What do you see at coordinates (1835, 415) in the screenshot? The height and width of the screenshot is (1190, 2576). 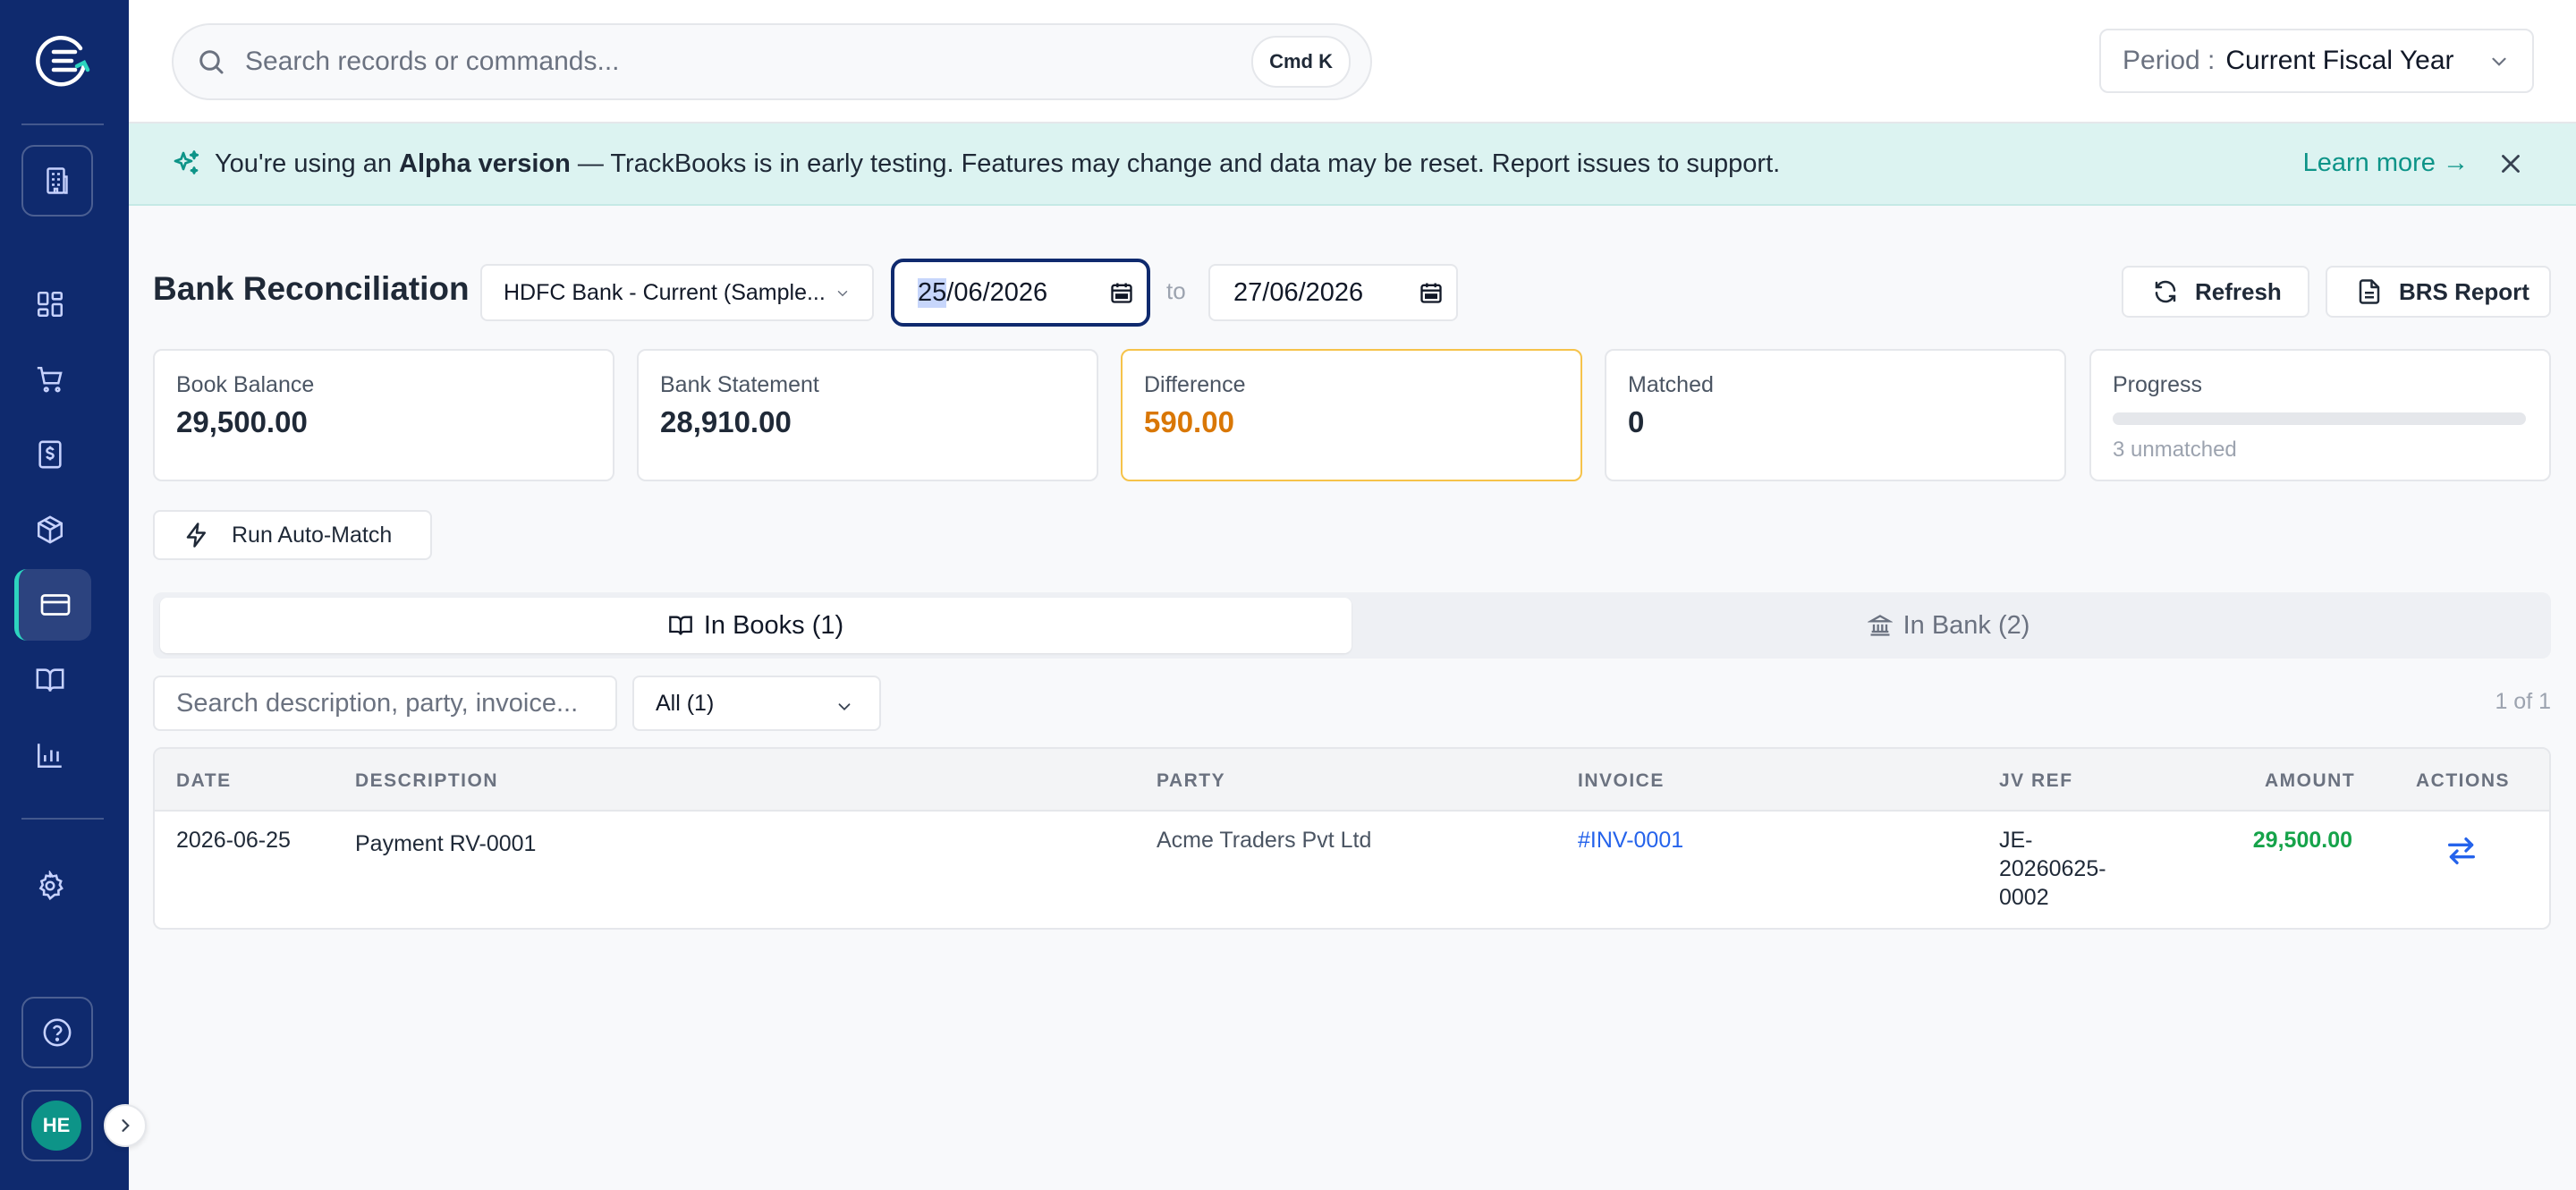 I see `matched-card: Matched 0` at bounding box center [1835, 415].